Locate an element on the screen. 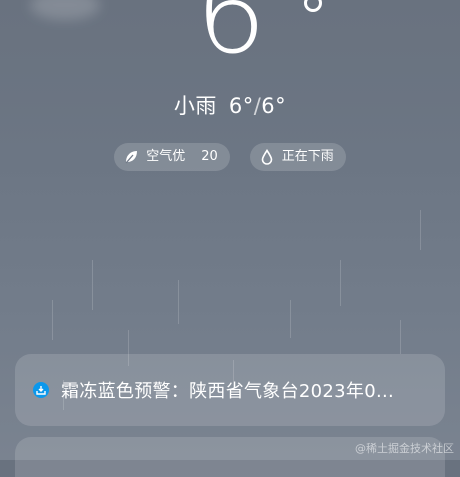 The height and width of the screenshot is (477, 460). air-quality-label: 空气优 is located at coordinates (166, 156).